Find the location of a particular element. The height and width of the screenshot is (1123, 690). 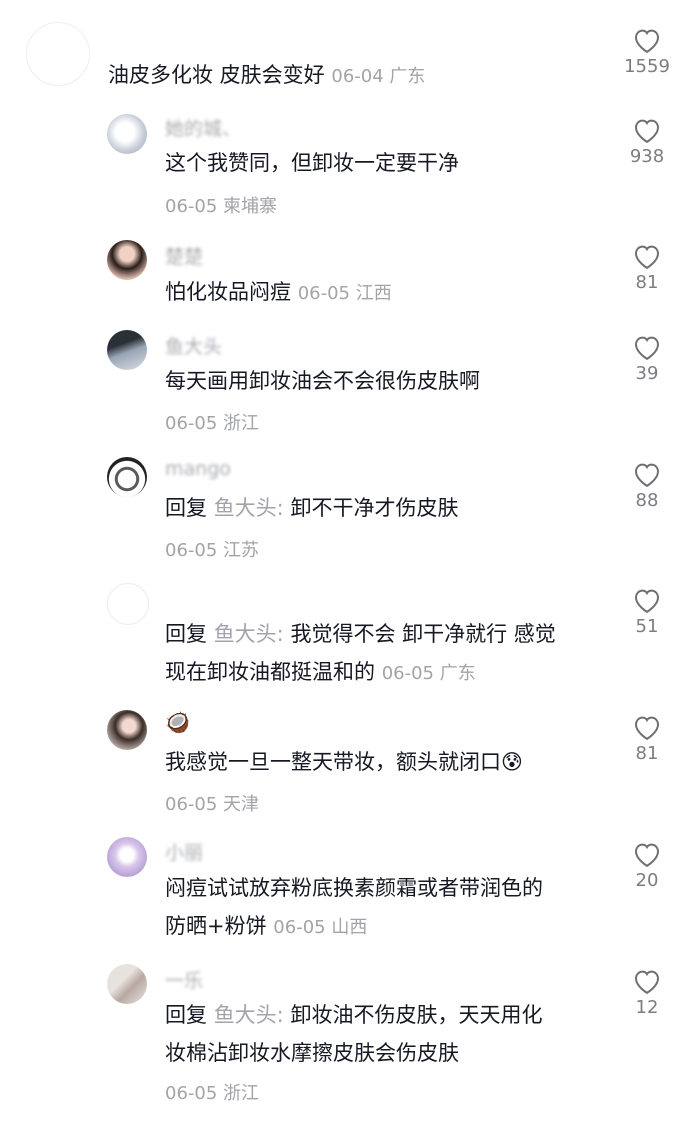

comment-username: 小丽 is located at coordinates (184, 851).